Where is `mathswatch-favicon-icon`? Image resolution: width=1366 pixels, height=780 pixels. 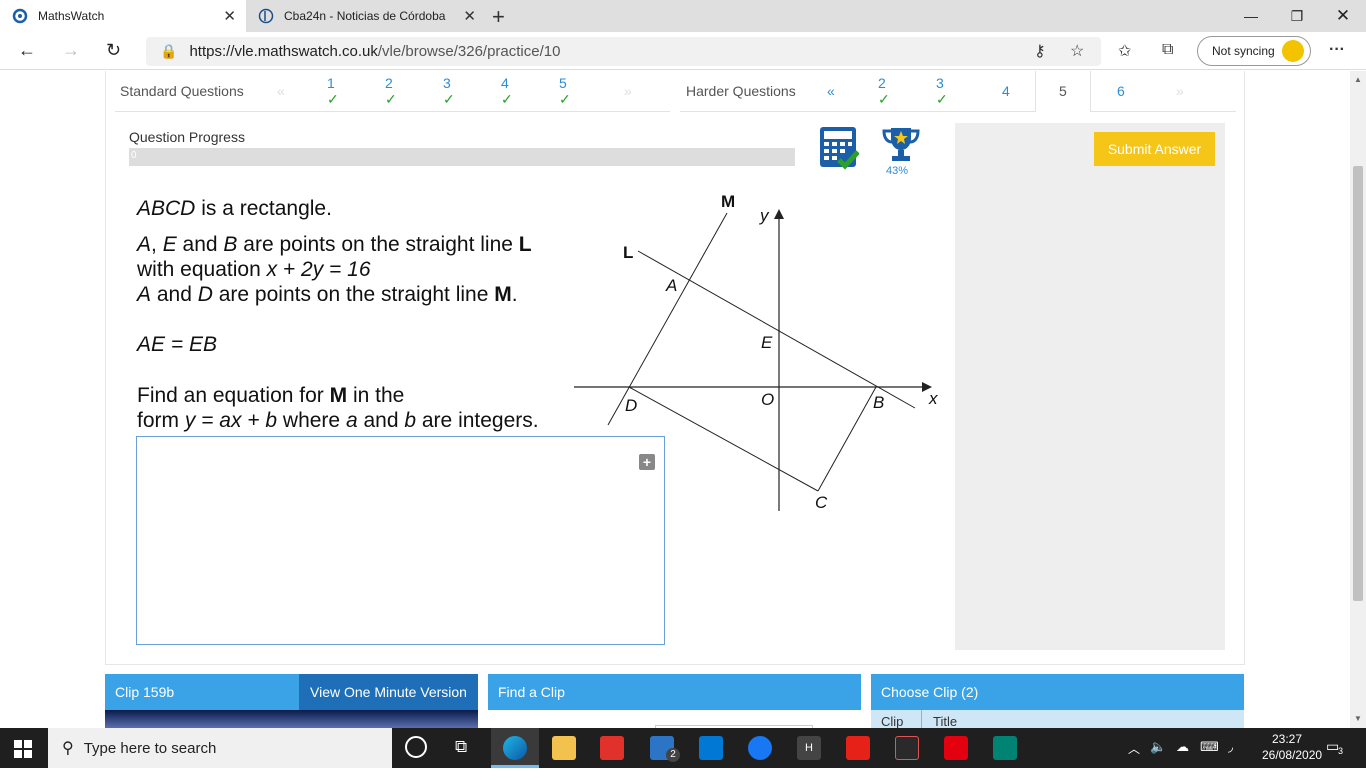 mathswatch-favicon-icon is located at coordinates (20, 16).